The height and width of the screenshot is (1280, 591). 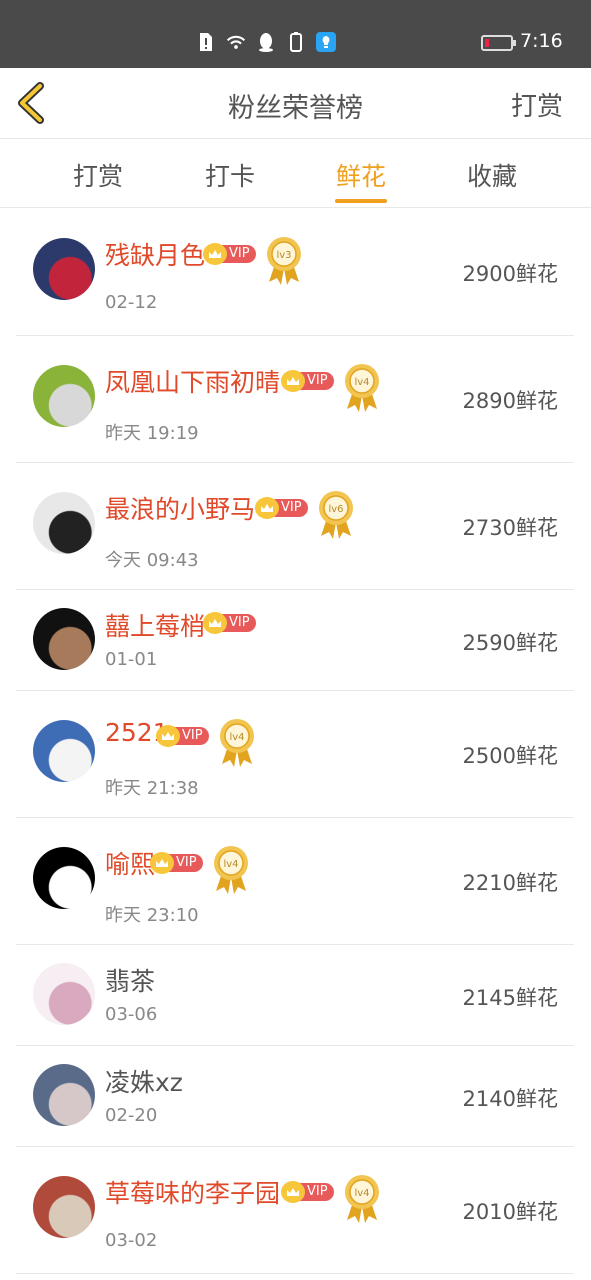 I want to click on level-medal-icon: lv3, so click(x=284, y=261).